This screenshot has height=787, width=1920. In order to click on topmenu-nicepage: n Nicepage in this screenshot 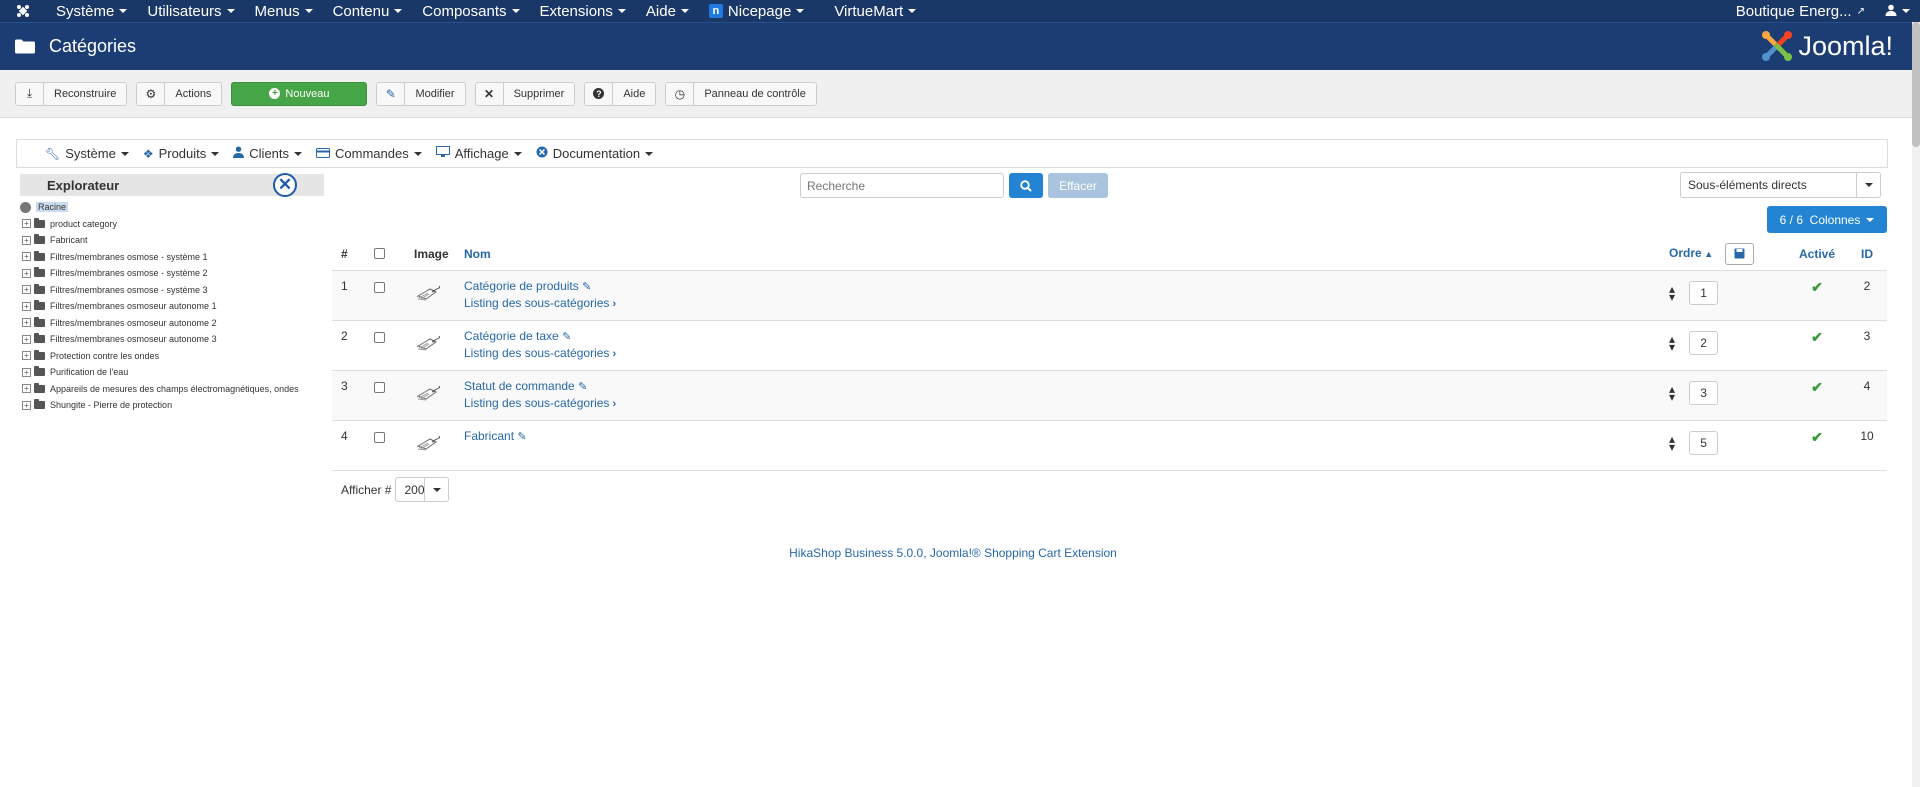, I will do `click(756, 11)`.